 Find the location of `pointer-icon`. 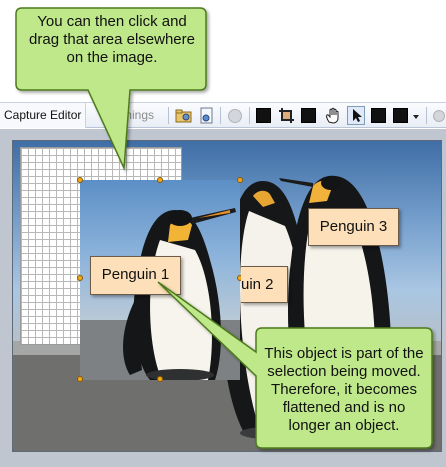

pointer-icon is located at coordinates (356, 115).